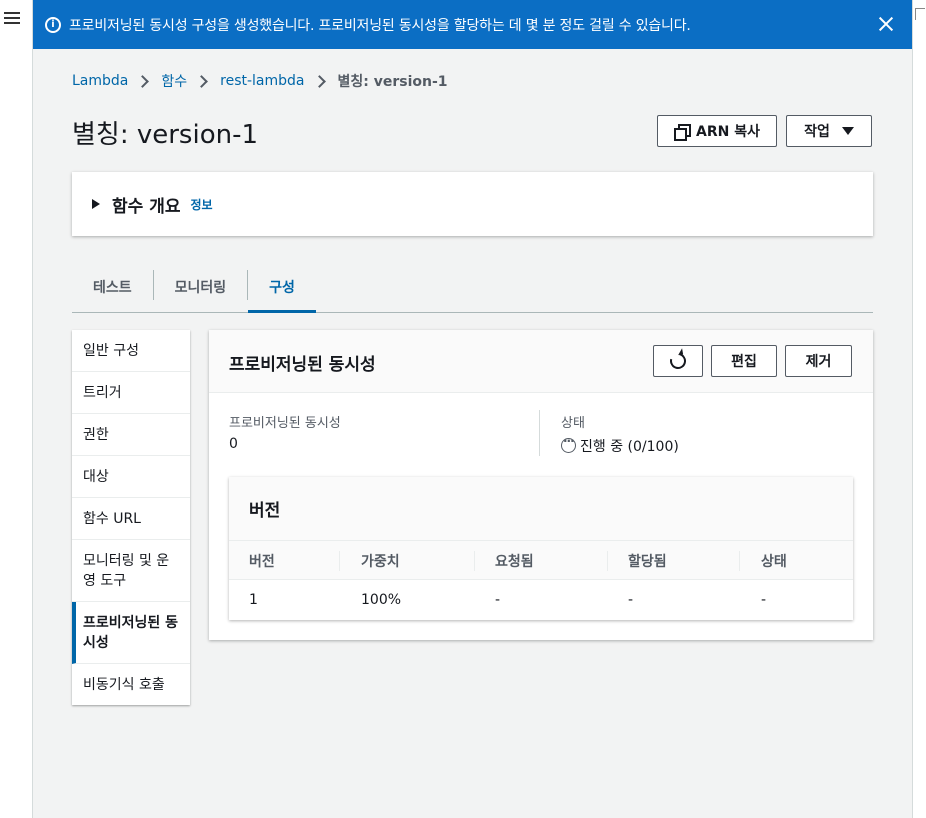  Describe the element at coordinates (131, 571) in the screenshot. I see `sidenav-item-monitoring-tools: 모니터링 및 운영 도구` at that location.